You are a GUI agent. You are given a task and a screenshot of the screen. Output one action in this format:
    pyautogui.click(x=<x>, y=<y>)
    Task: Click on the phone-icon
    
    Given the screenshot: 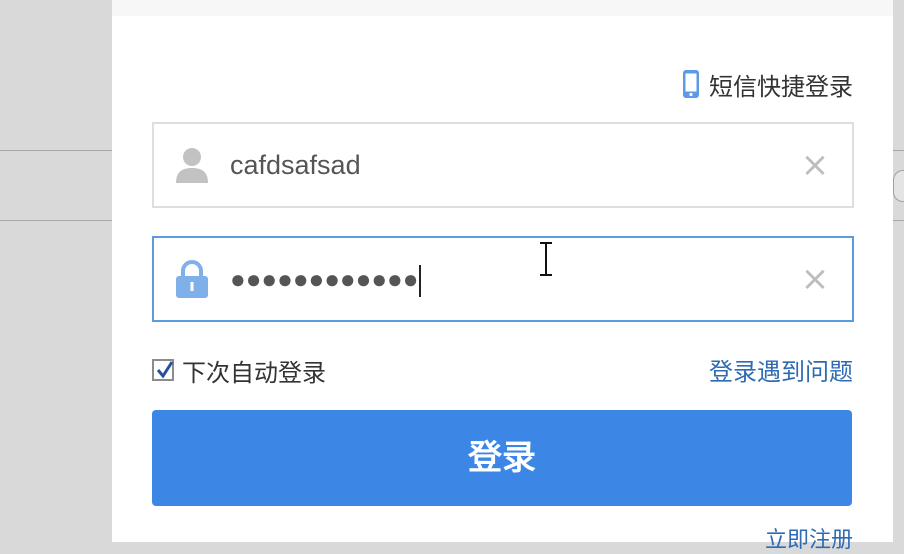 What is the action you would take?
    pyautogui.click(x=691, y=84)
    